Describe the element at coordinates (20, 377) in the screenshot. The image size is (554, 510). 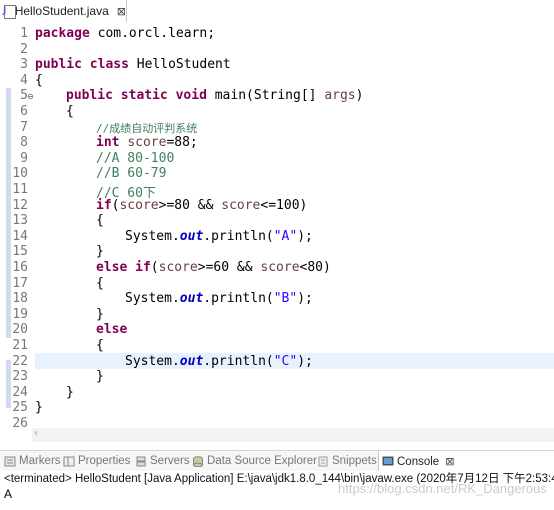
I see `line-number: 23` at that location.